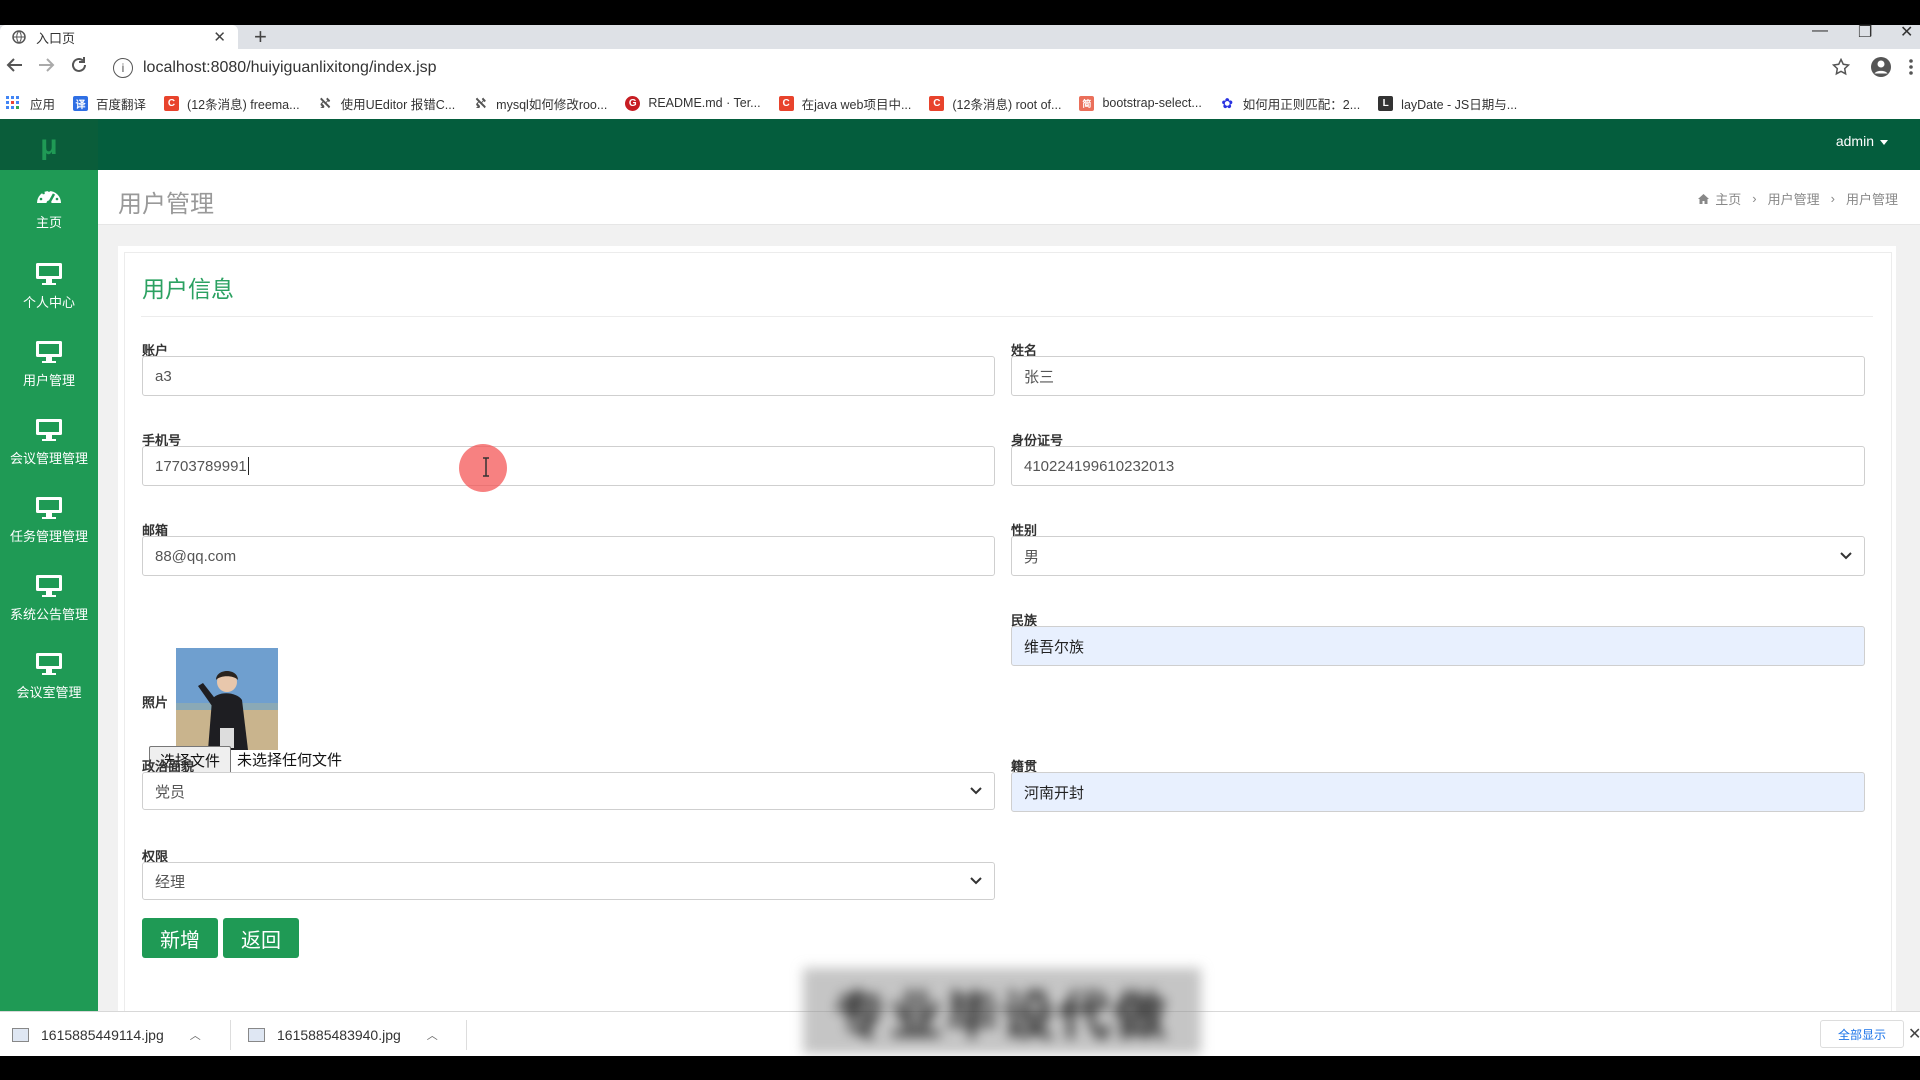 The width and height of the screenshot is (1920, 1080). I want to click on political-select: 党员, so click(568, 791).